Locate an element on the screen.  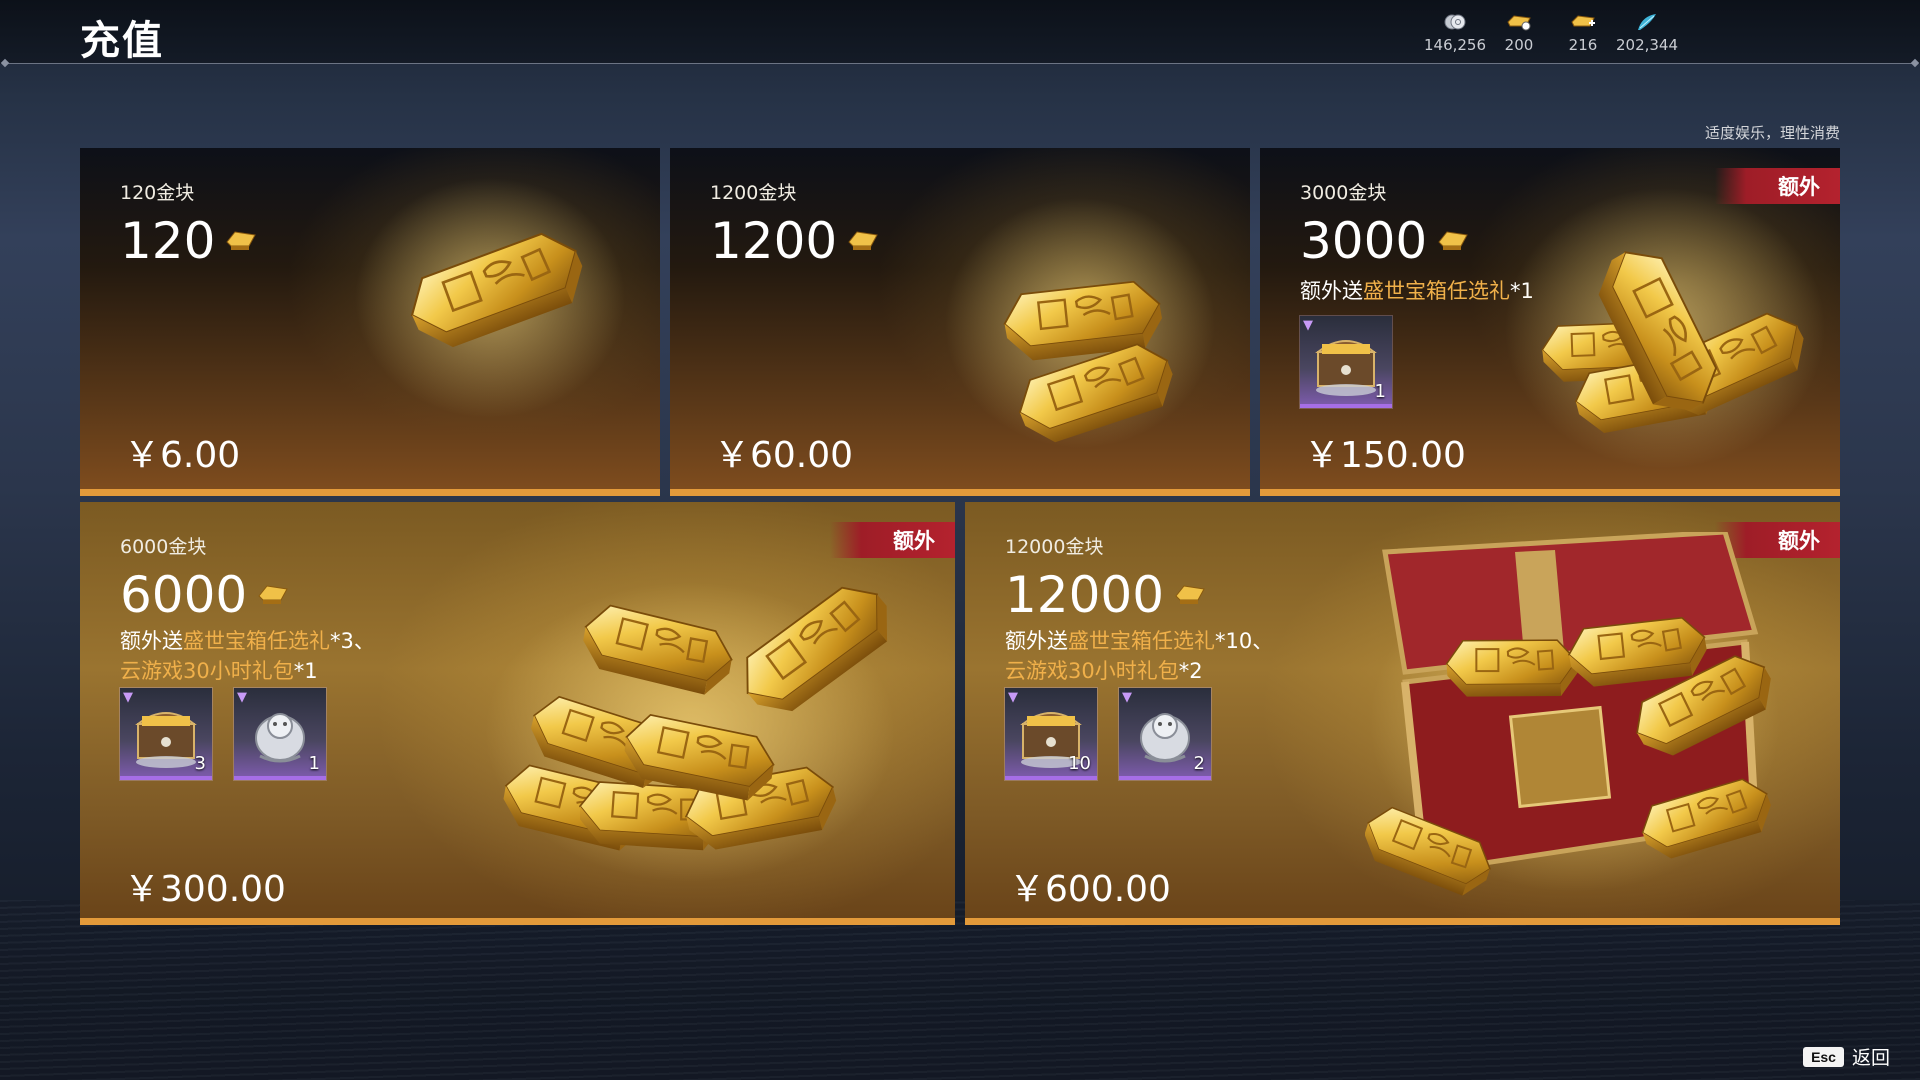
package-name: 1200金块 is located at coordinates (753, 193).